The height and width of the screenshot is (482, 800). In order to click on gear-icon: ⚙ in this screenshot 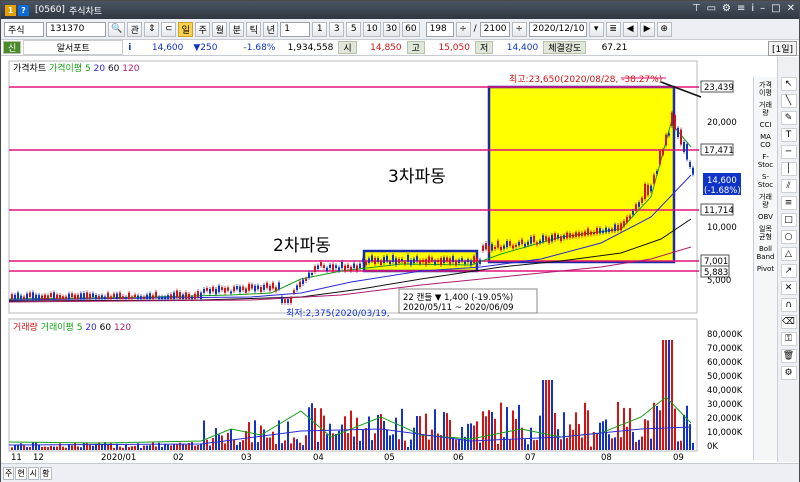, I will do `click(788, 373)`.